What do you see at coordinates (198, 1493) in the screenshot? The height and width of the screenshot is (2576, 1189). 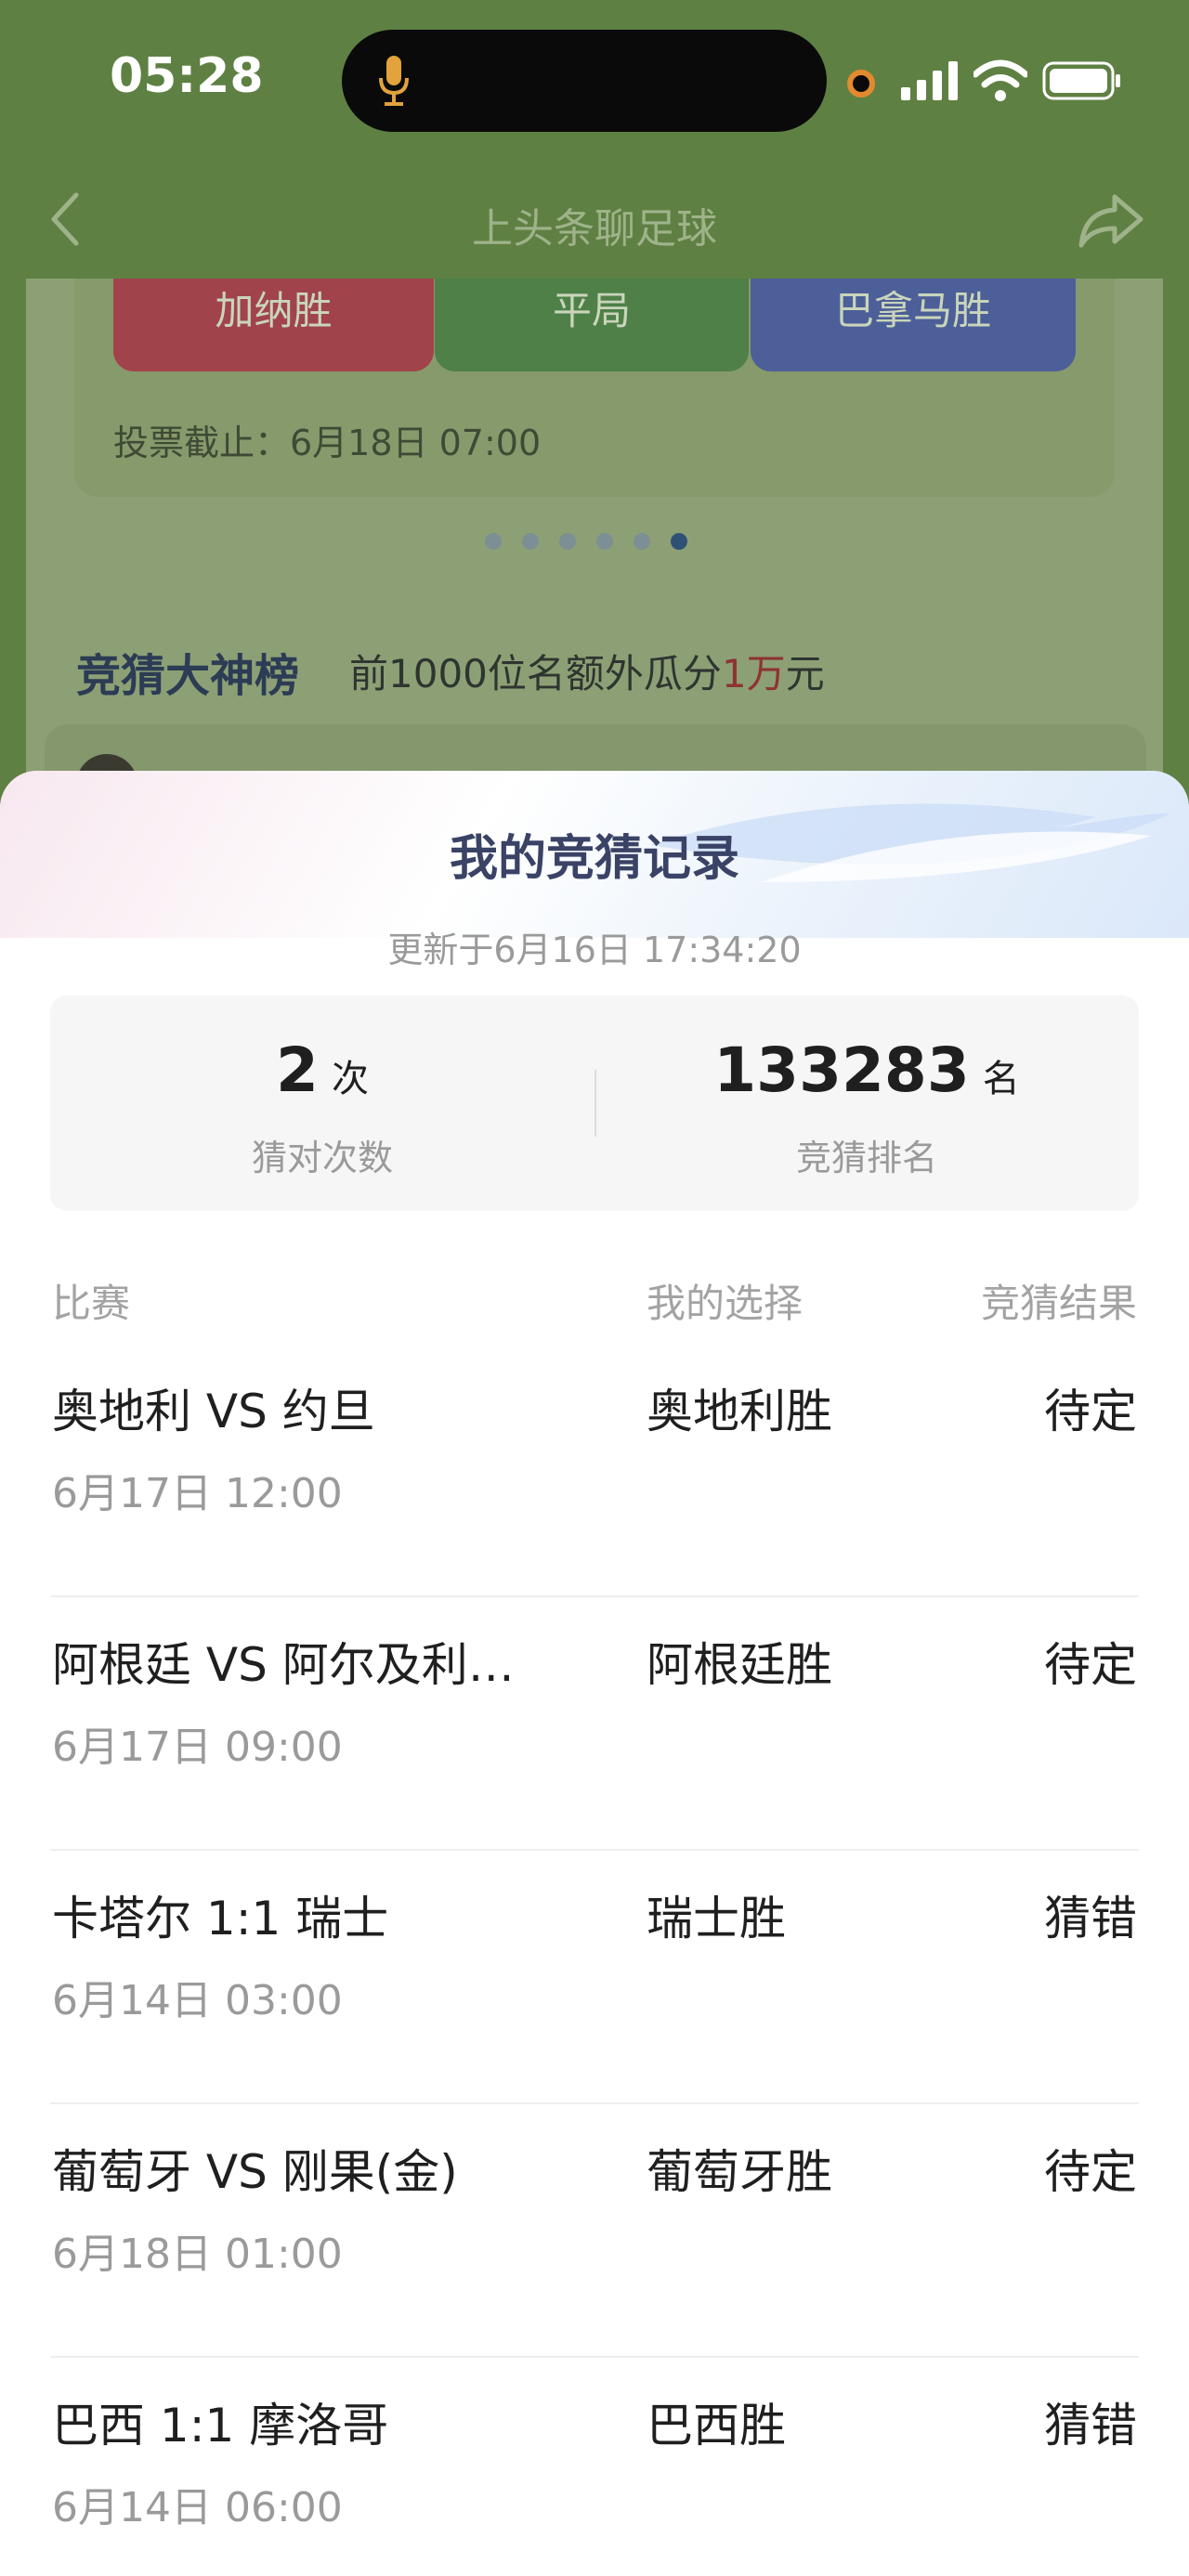 I see `match-datetime: 6月17日 12:00` at bounding box center [198, 1493].